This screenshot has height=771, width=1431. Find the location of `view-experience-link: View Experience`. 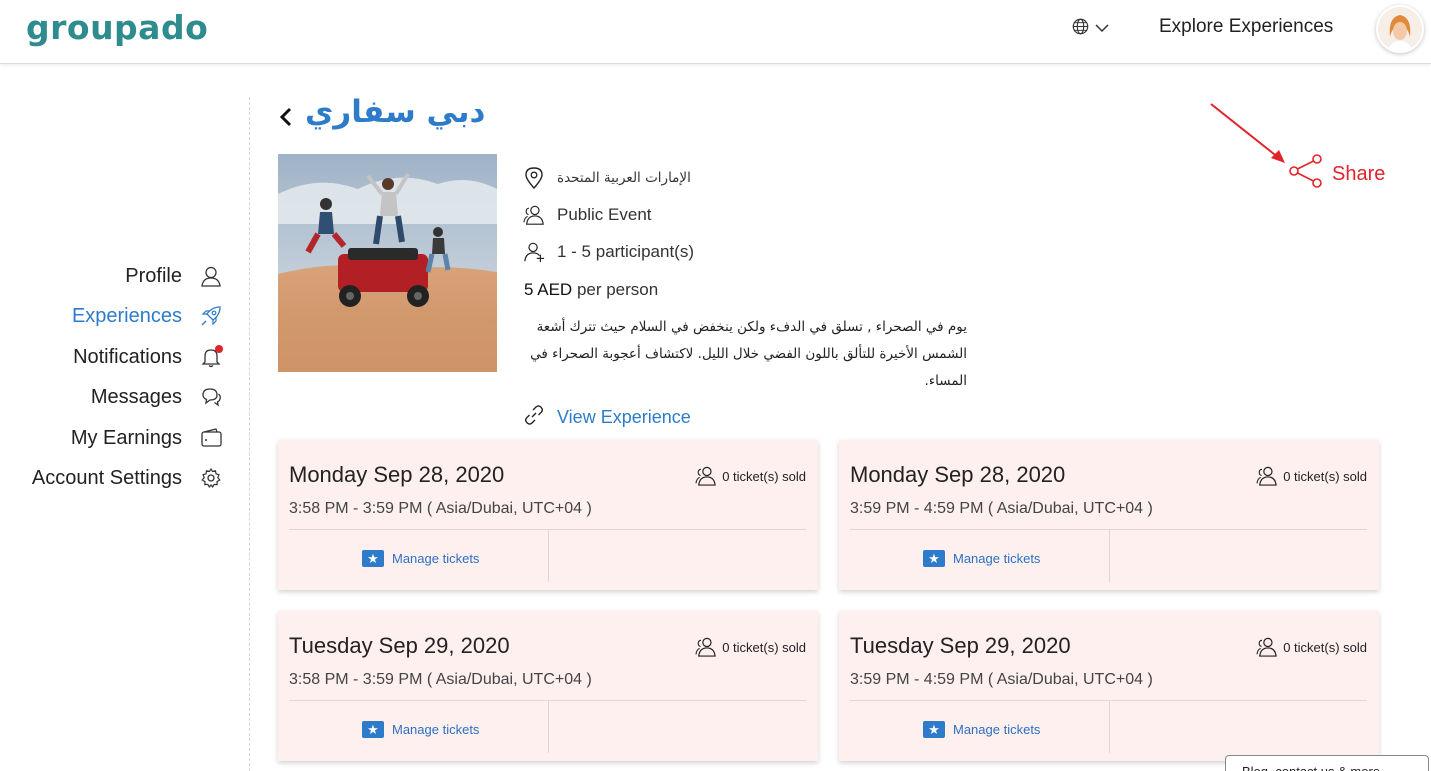

view-experience-link: View Experience is located at coordinates (607, 417).